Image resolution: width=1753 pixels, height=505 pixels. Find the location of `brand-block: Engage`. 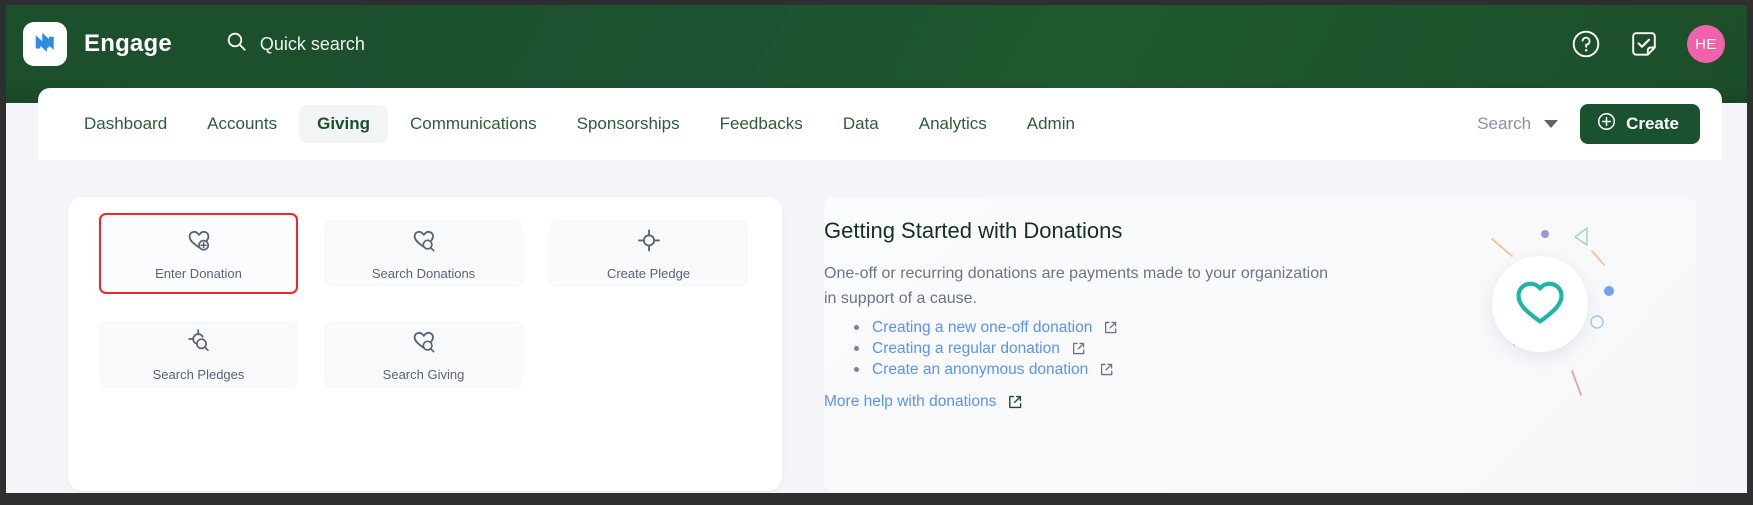

brand-block: Engage is located at coordinates (89, 44).